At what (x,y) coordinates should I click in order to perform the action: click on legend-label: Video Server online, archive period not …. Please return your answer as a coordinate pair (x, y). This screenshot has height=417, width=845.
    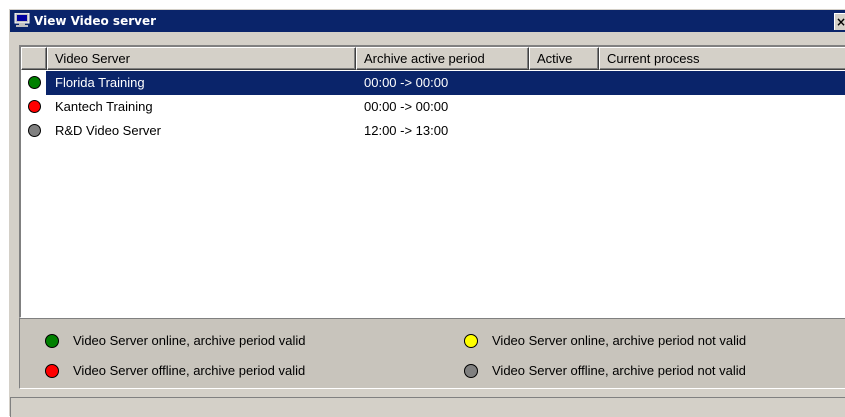
    Looking at the image, I should click on (619, 340).